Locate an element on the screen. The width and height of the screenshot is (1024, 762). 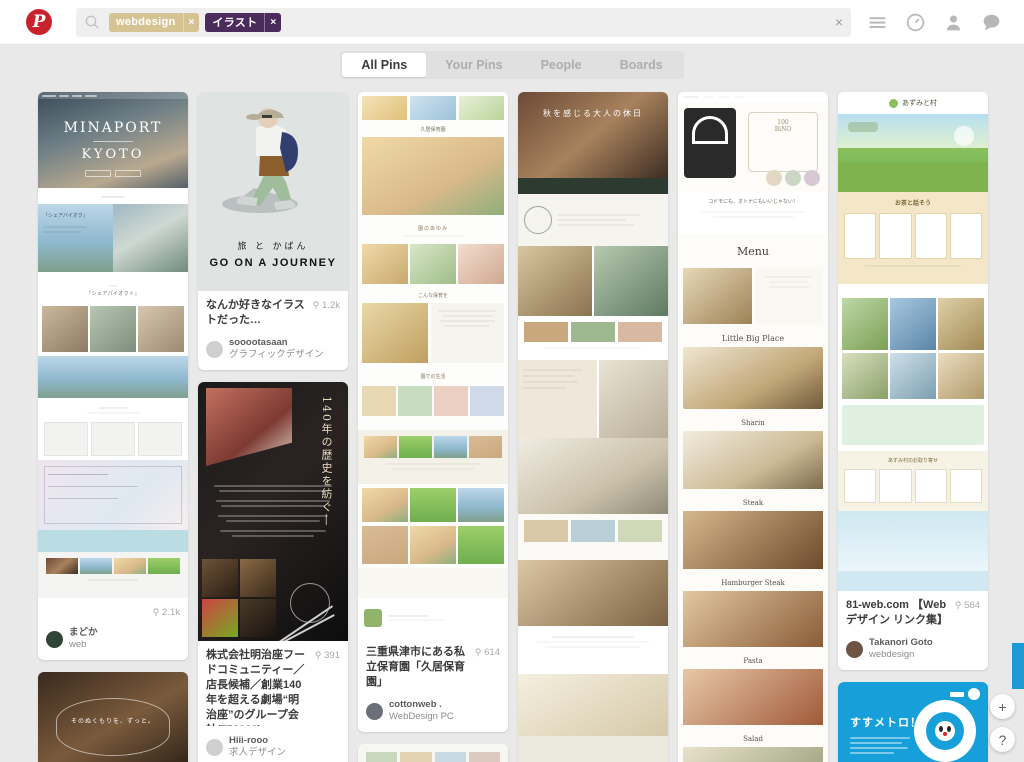
pin-author: Hiii-rooo 求人デザイン is located at coordinates (273, 747).